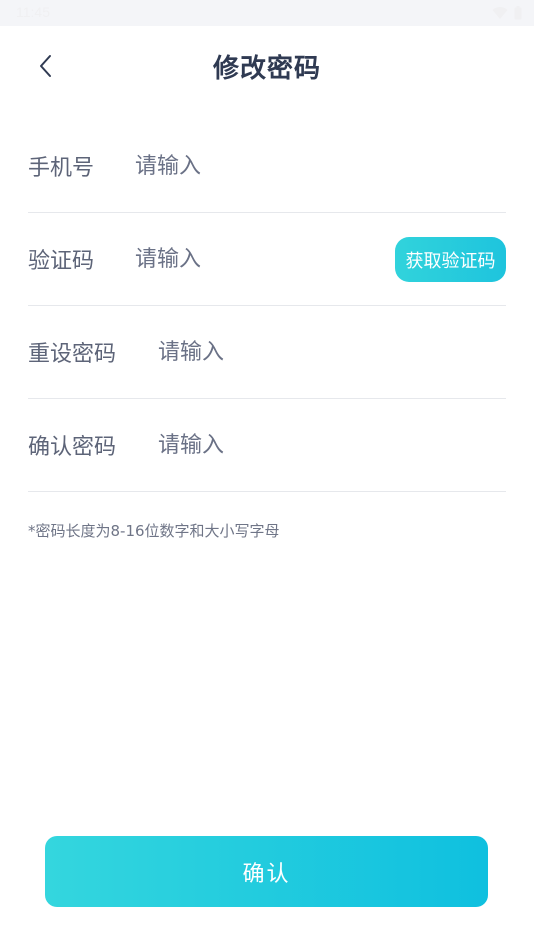  I want to click on confirm-password-input, so click(332, 445).